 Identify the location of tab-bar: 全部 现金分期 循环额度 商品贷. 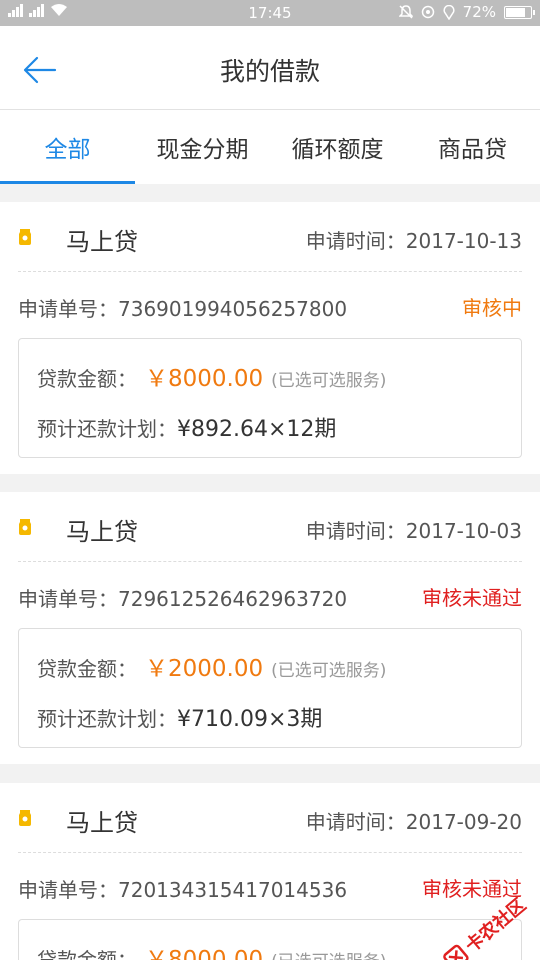
(270, 147).